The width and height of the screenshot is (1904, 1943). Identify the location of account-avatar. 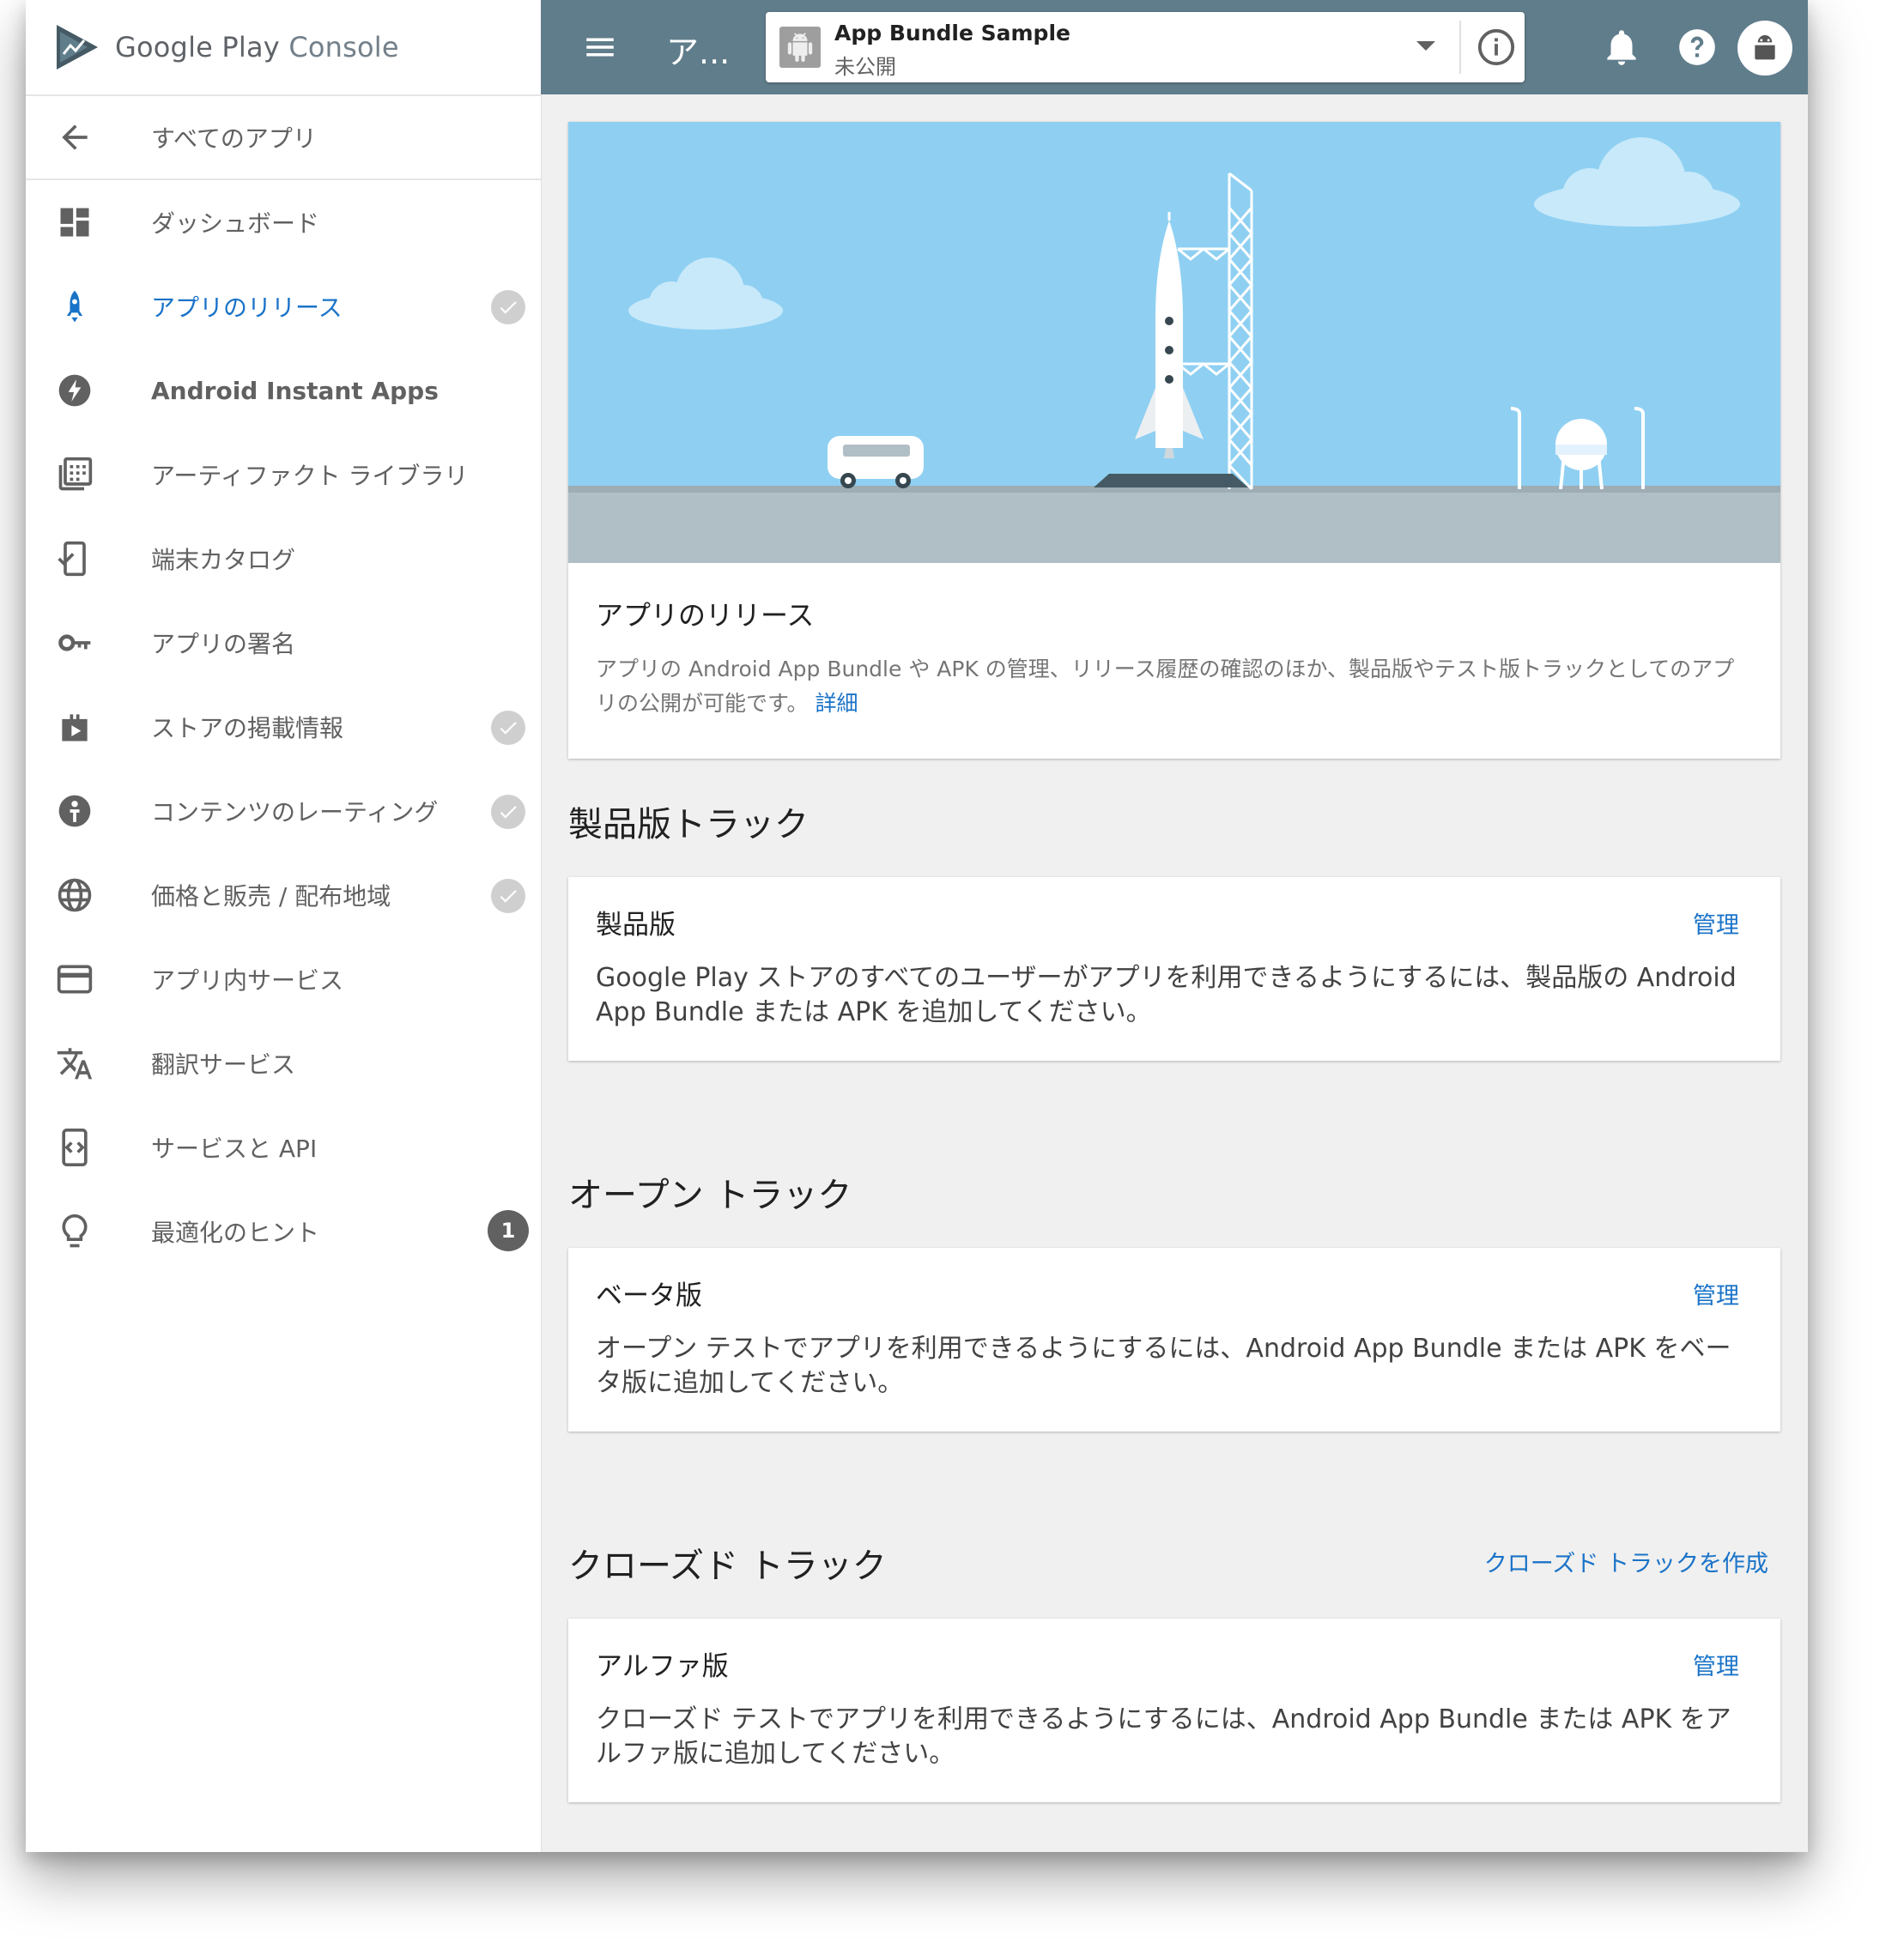
(1765, 48).